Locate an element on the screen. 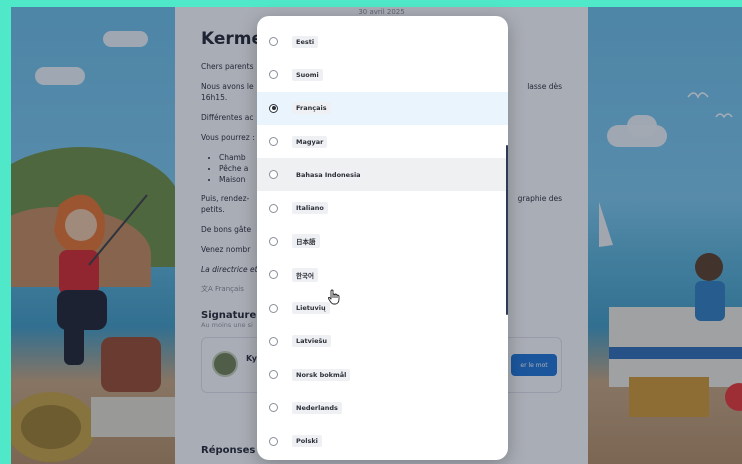  language-option-nederlands: Nederlands is located at coordinates (382, 407).